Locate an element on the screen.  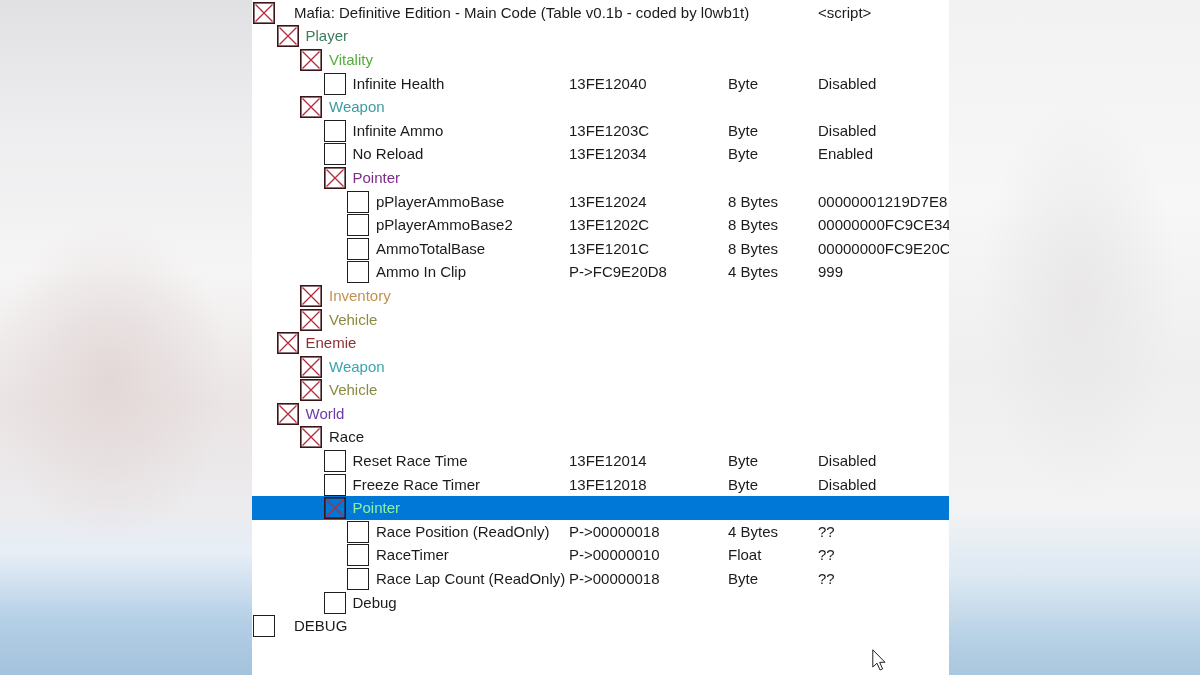
tree-row: Infinite Ammo 13FE1203C Byte Disabled is located at coordinates (600, 130).